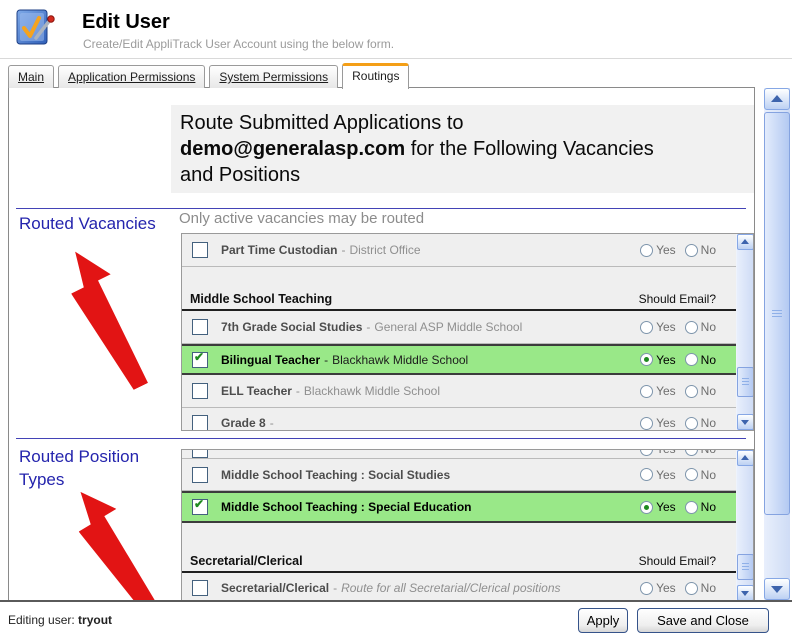  Describe the element at coordinates (336, 474) in the screenshot. I see `position-name: Middle School Teaching : Social Studies` at that location.